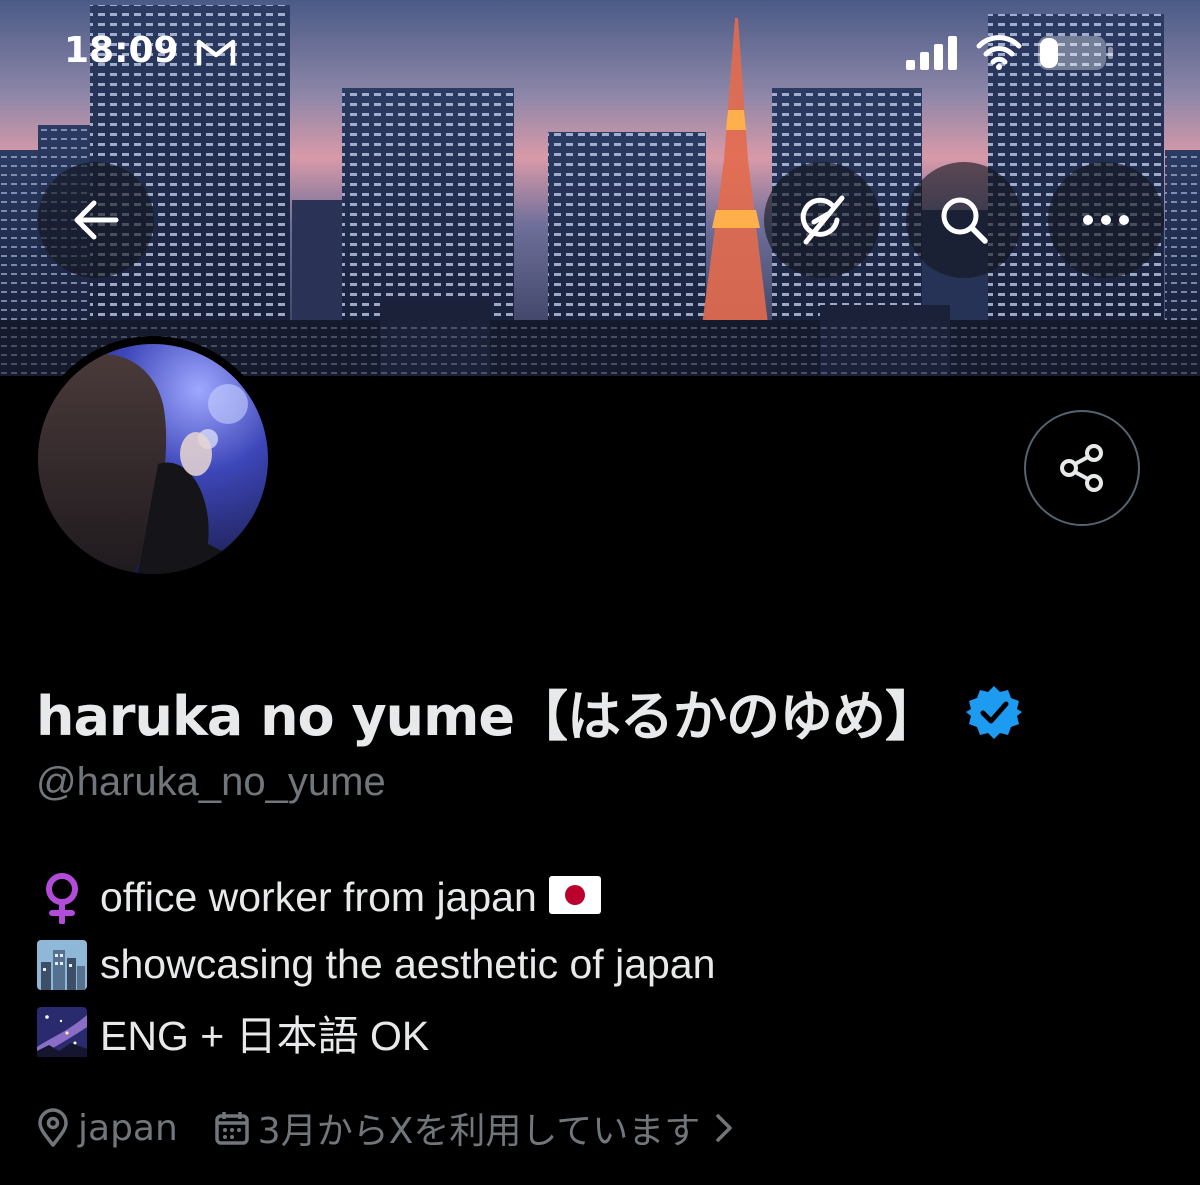  I want to click on cityscape-icon, so click(62, 965).